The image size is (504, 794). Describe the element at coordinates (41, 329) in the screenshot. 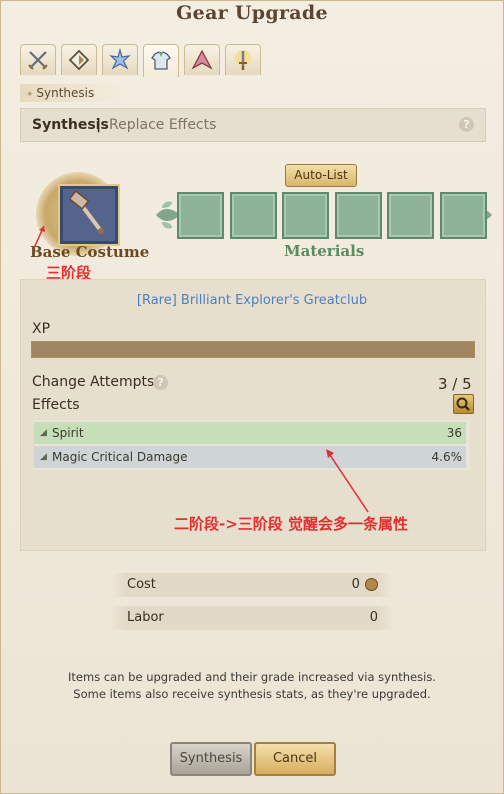

I see `xp-label: XP` at that location.